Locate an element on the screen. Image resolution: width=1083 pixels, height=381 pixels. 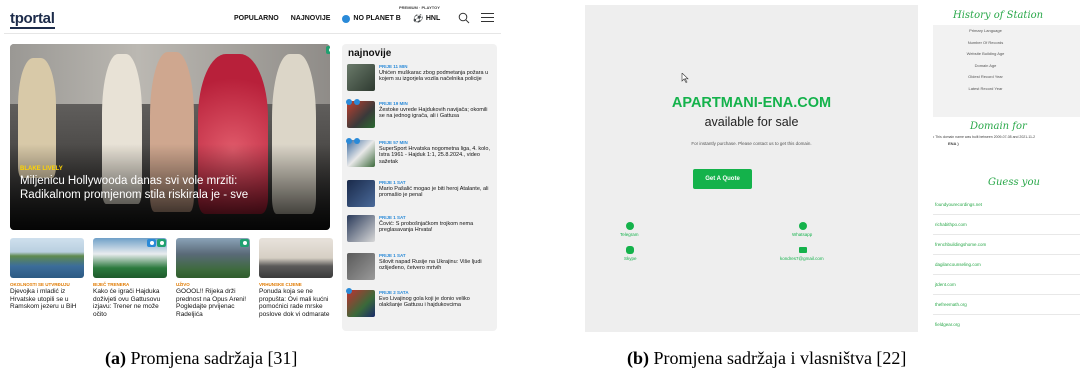
email-label: kondres7@gmail.com is located at coordinates (802, 258).